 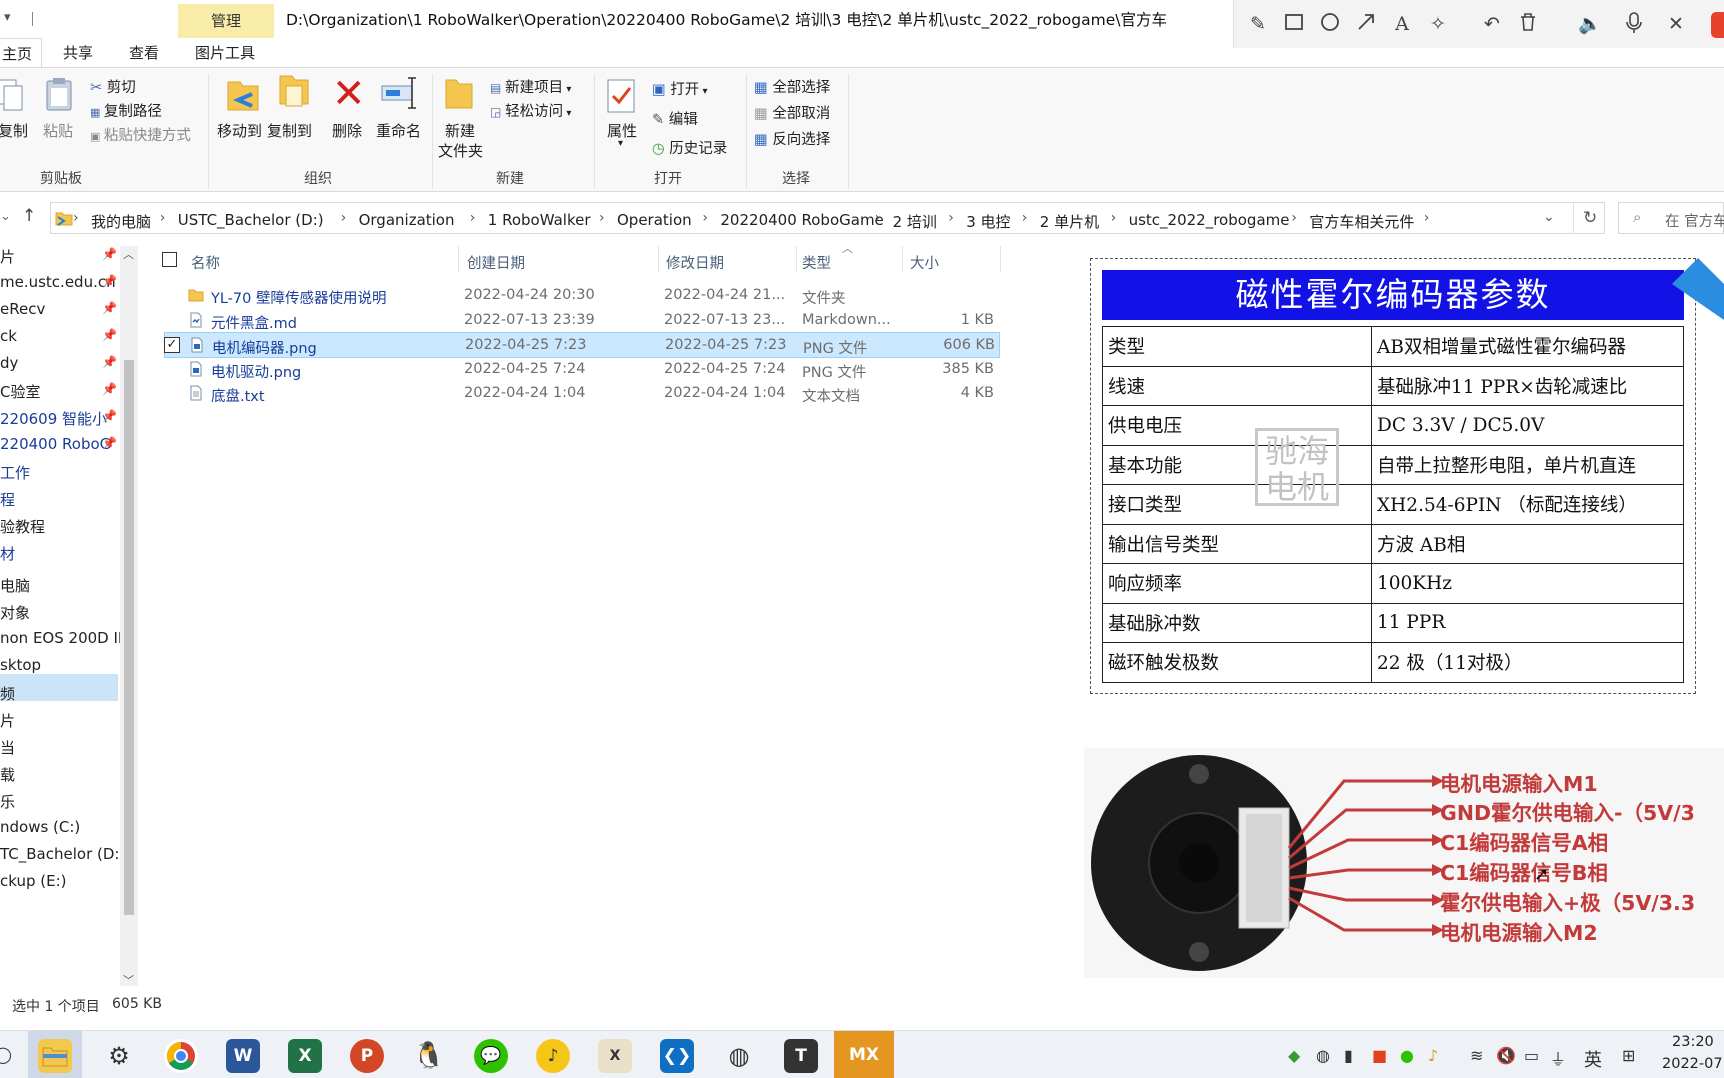 I want to click on magic-wand-icon: ✧, so click(x=1438, y=24).